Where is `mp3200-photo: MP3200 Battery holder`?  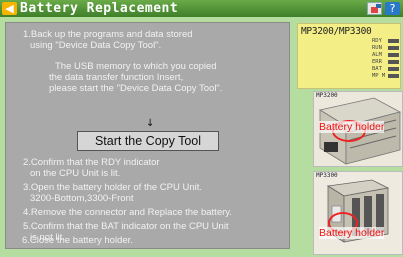
mp3200-photo: MP3200 Battery holder is located at coordinates (358, 129).